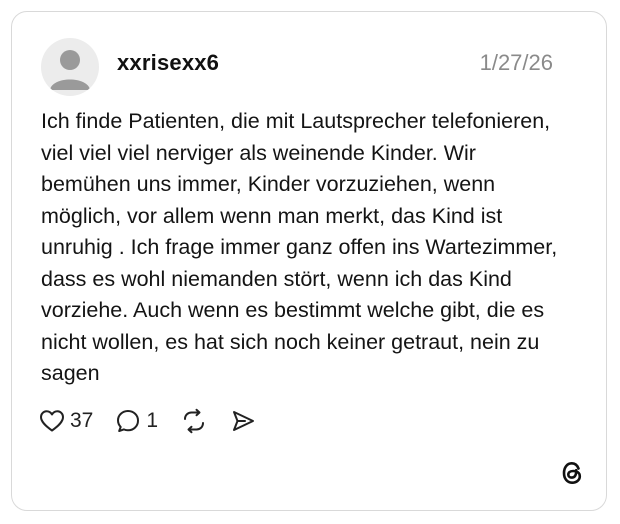 The height and width of the screenshot is (524, 620). I want to click on avatar, so click(70, 67).